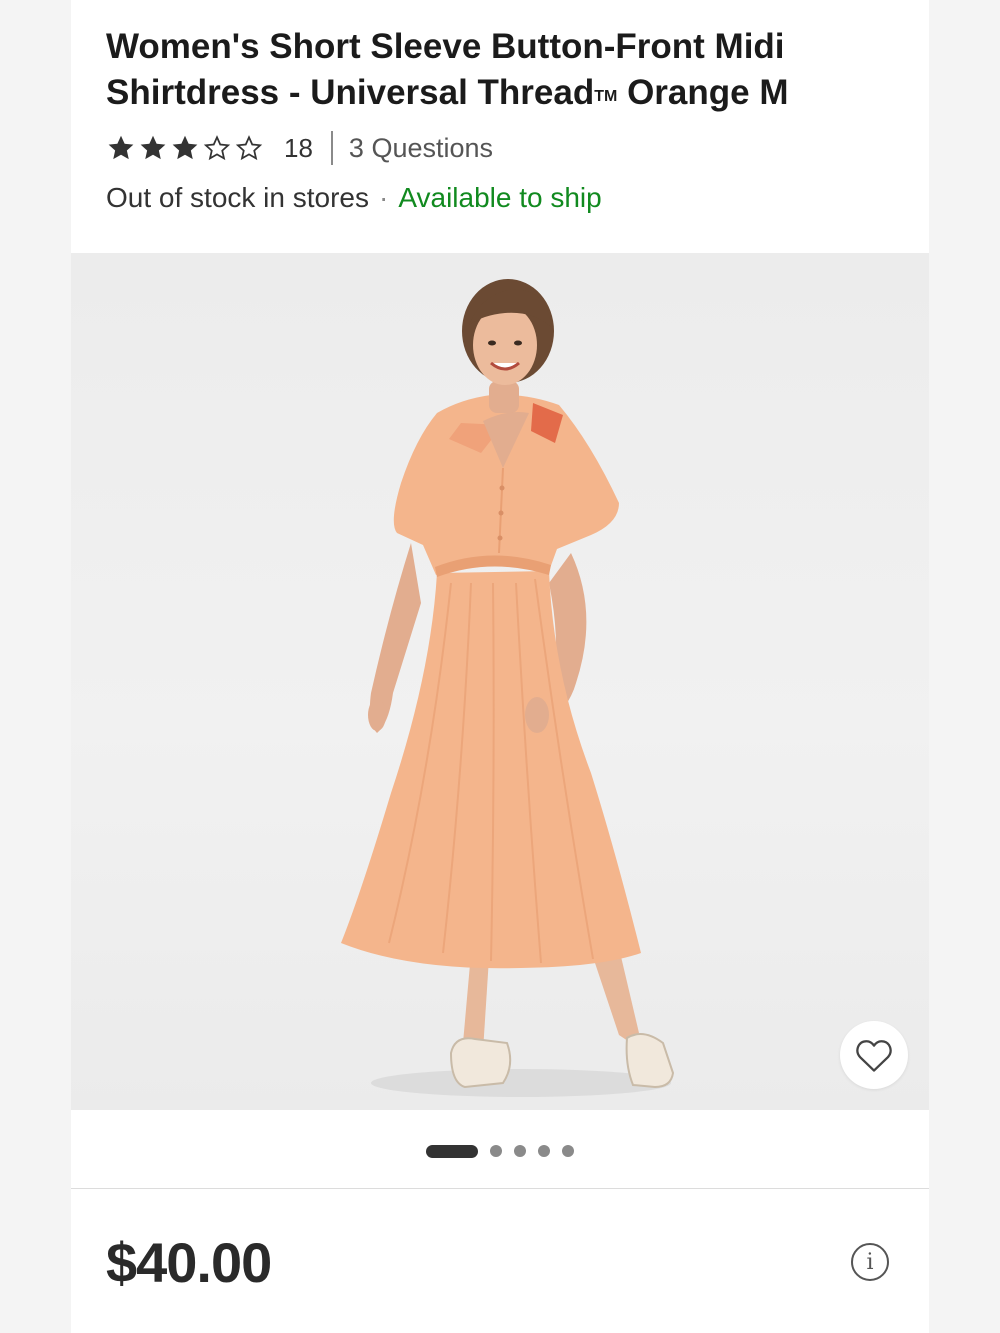  I want to click on section-divider, so click(500, 1188).